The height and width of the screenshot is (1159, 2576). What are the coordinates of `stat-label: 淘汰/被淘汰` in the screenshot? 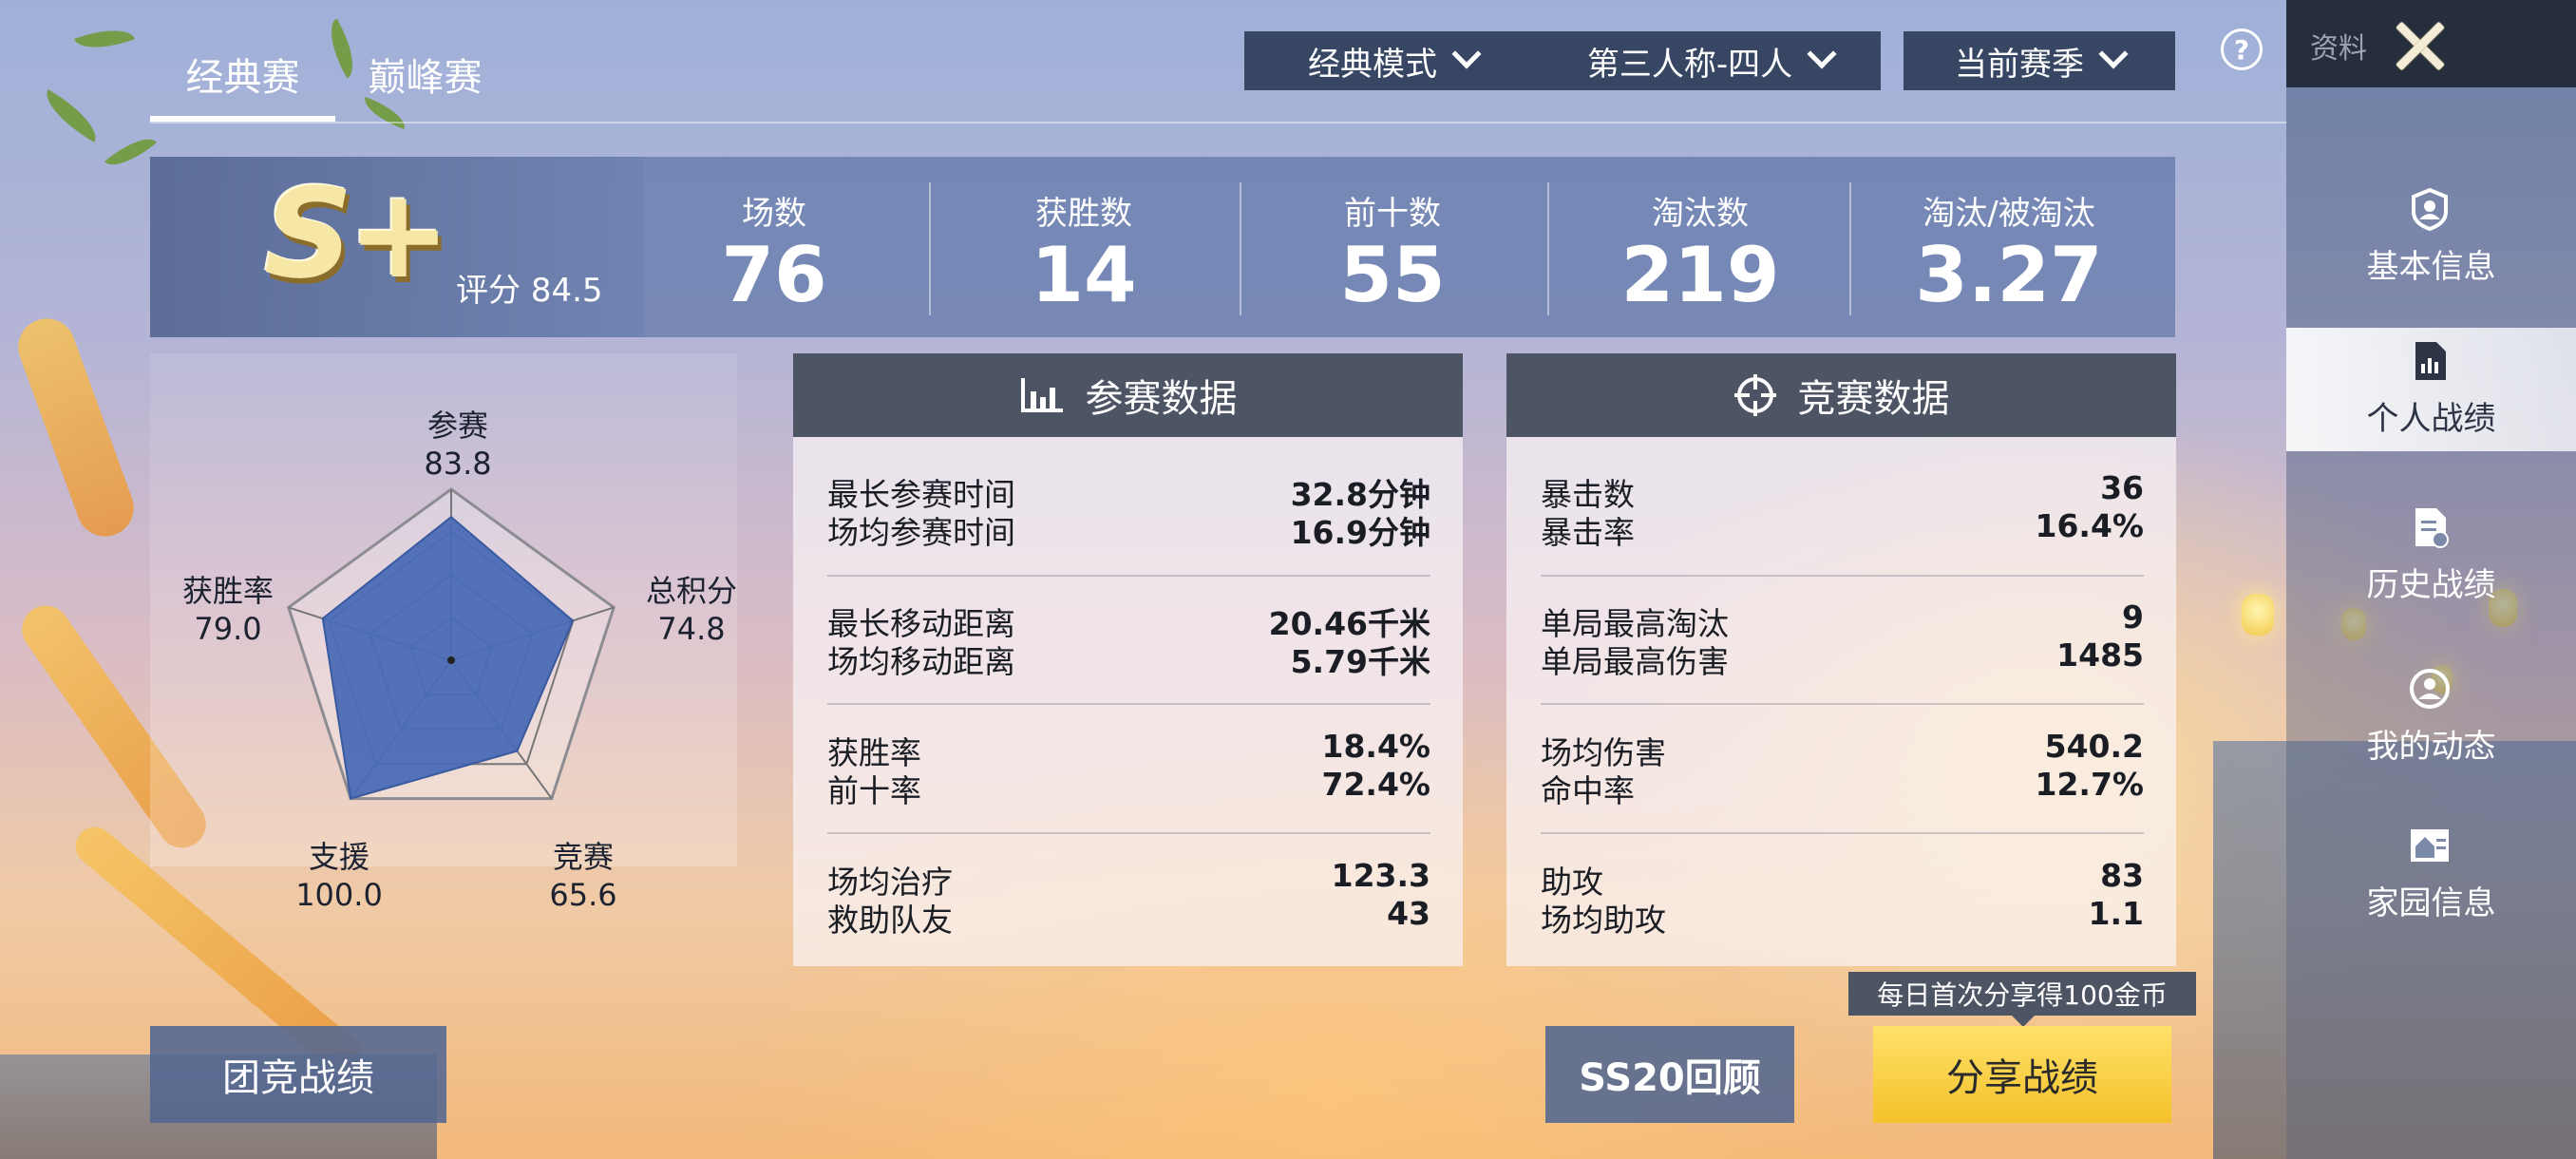 It's located at (2009, 214).